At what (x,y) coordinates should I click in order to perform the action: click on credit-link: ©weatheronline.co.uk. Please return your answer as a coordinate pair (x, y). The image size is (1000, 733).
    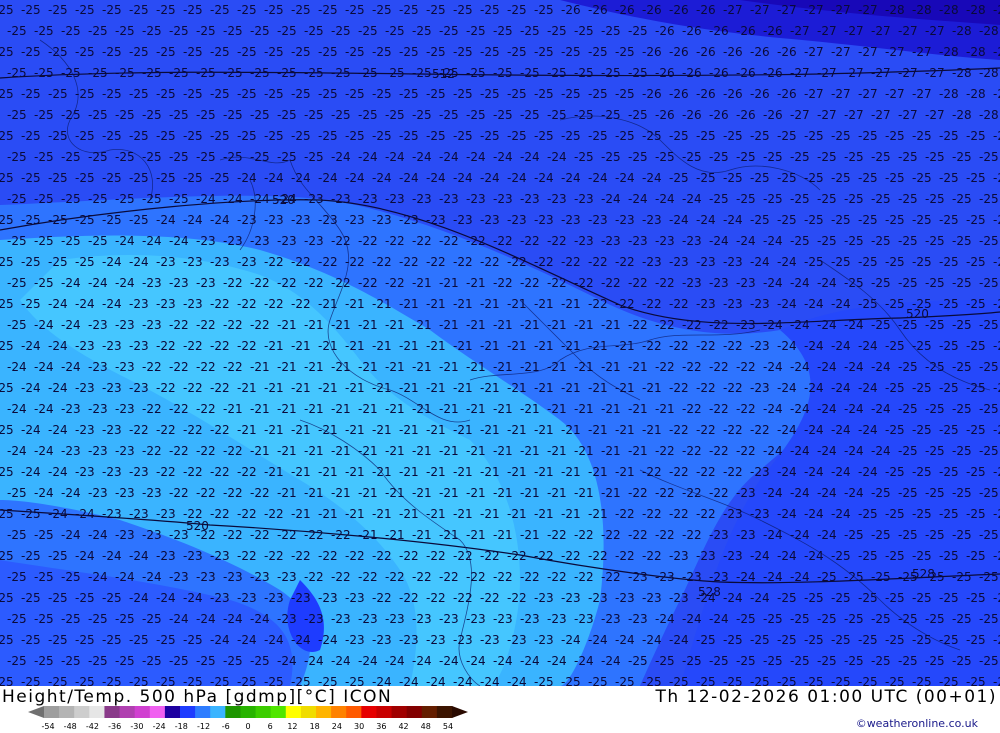
    Looking at the image, I should click on (917, 723).